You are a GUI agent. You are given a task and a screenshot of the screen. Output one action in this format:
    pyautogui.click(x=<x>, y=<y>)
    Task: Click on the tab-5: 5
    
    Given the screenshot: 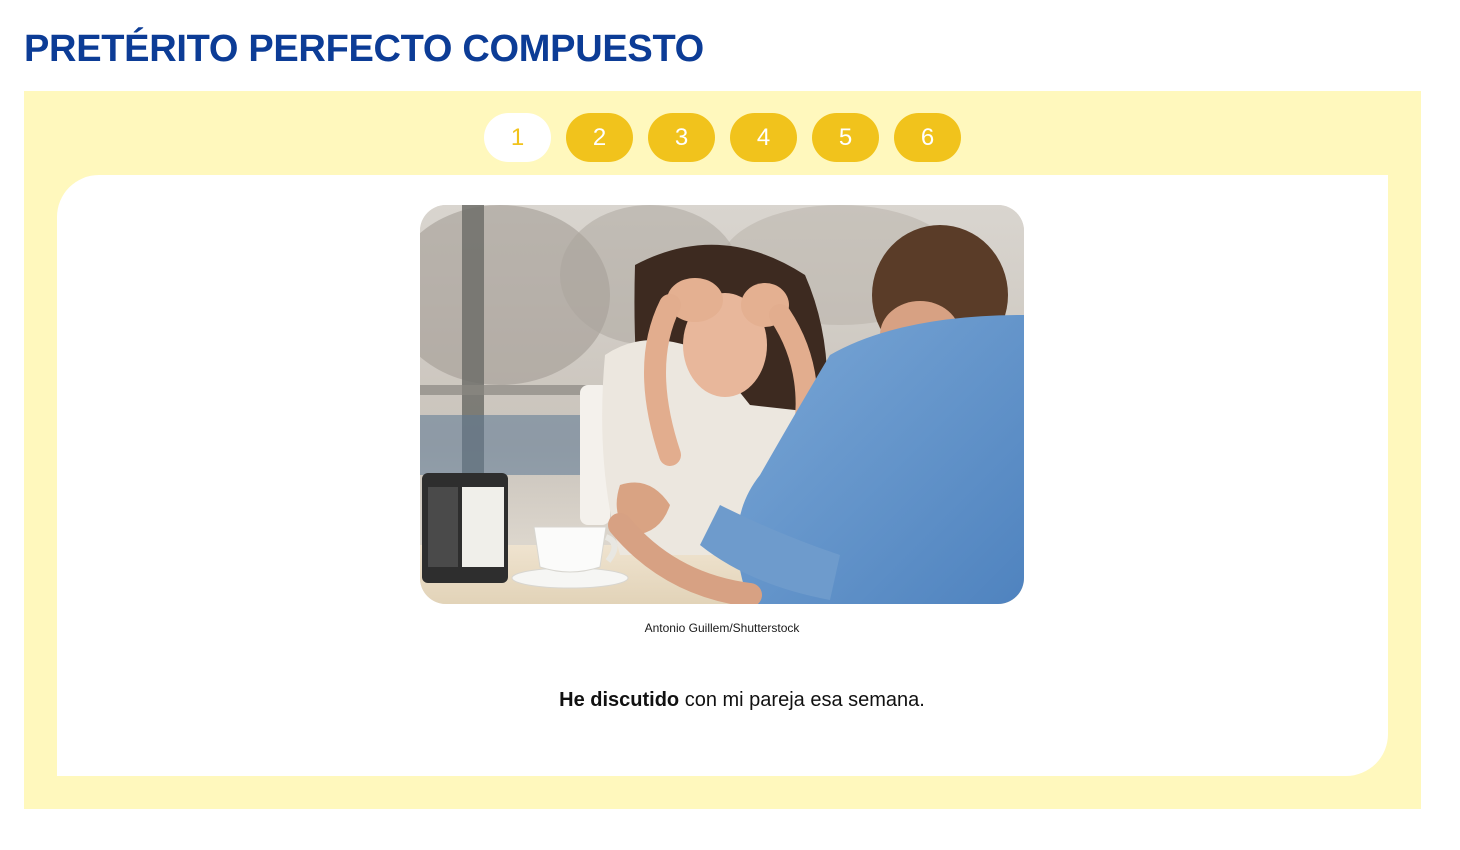 What is the action you would take?
    pyautogui.click(x=845, y=137)
    